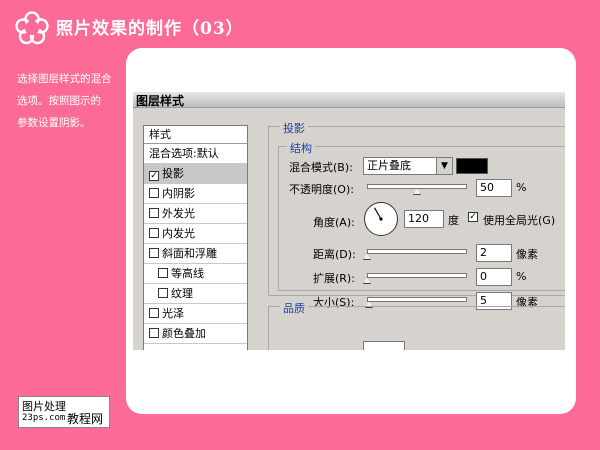  What do you see at coordinates (294, 308) in the screenshot?
I see `quality-group-label: 品质` at bounding box center [294, 308].